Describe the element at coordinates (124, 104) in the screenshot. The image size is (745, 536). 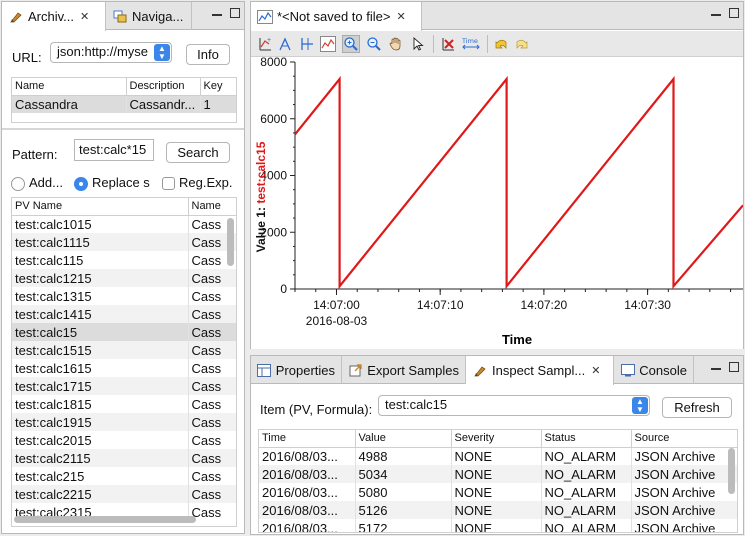
I see `table-row: Cassandra Cassandr... 1` at that location.